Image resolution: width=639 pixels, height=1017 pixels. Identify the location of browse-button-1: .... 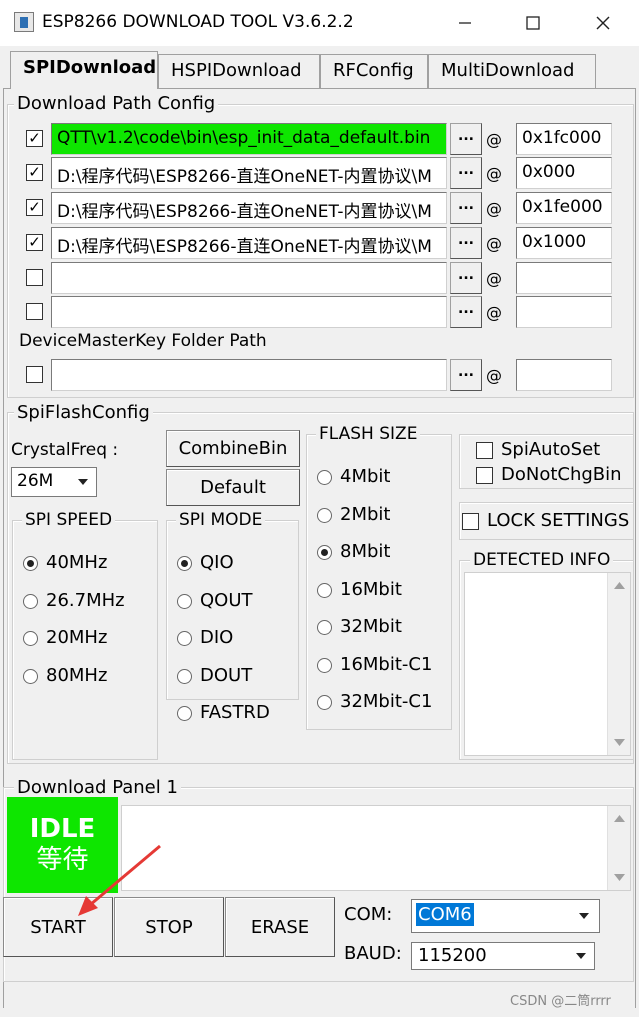
(466, 139).